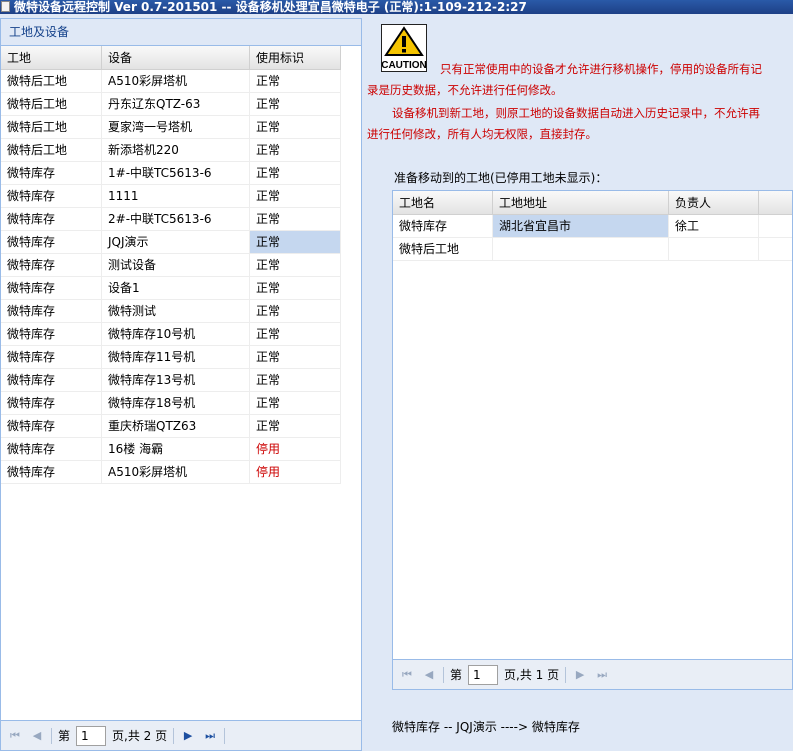 The width and height of the screenshot is (793, 751). Describe the element at coordinates (581, 226) in the screenshot. I see `cell-site-address: 湖北省宜昌市` at that location.